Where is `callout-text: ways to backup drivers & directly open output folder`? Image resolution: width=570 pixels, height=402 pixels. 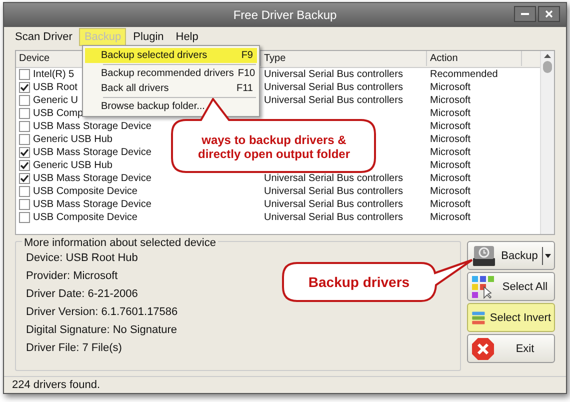 callout-text: ways to backup drivers & directly open output folder is located at coordinates (274, 146).